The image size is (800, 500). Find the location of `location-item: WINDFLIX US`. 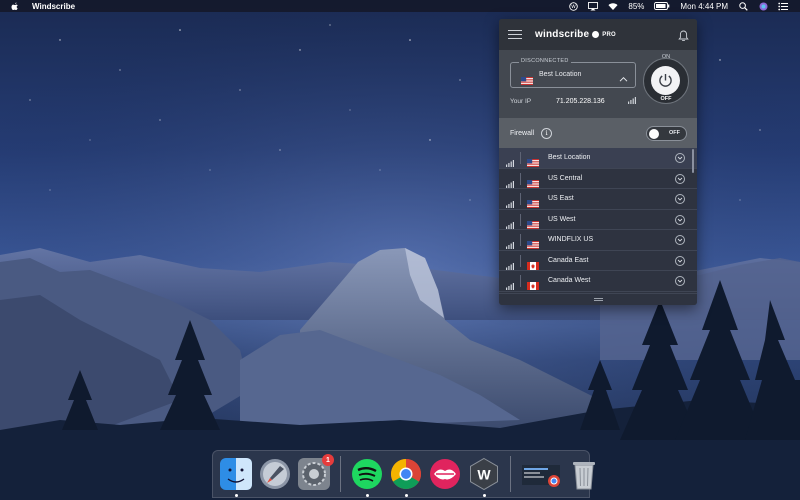

location-item: WINDFLIX US is located at coordinates (598, 240).